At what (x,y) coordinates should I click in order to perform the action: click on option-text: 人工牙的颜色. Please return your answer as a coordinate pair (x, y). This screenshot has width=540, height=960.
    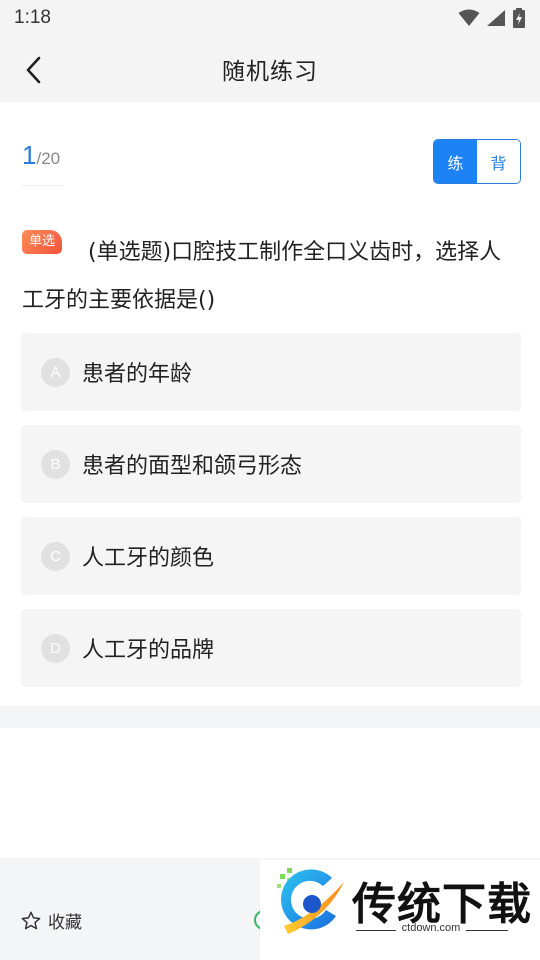
    Looking at the image, I should click on (148, 558).